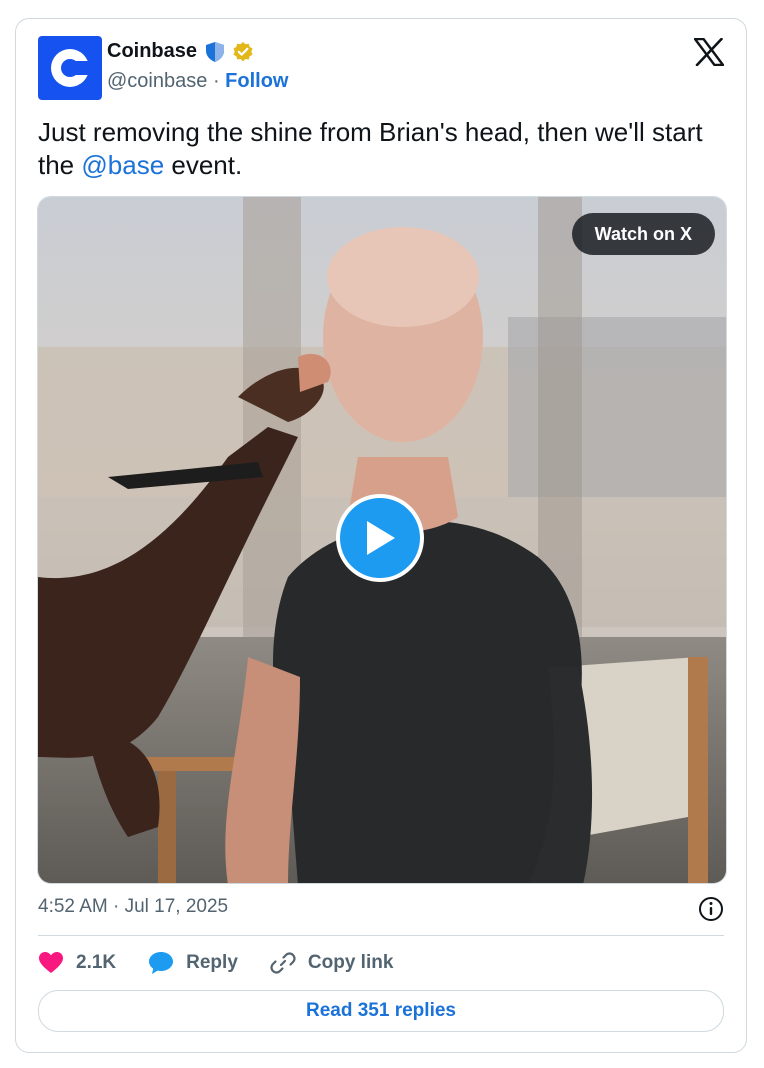 The image size is (764, 1068). I want to click on follow-link: Follow, so click(256, 81).